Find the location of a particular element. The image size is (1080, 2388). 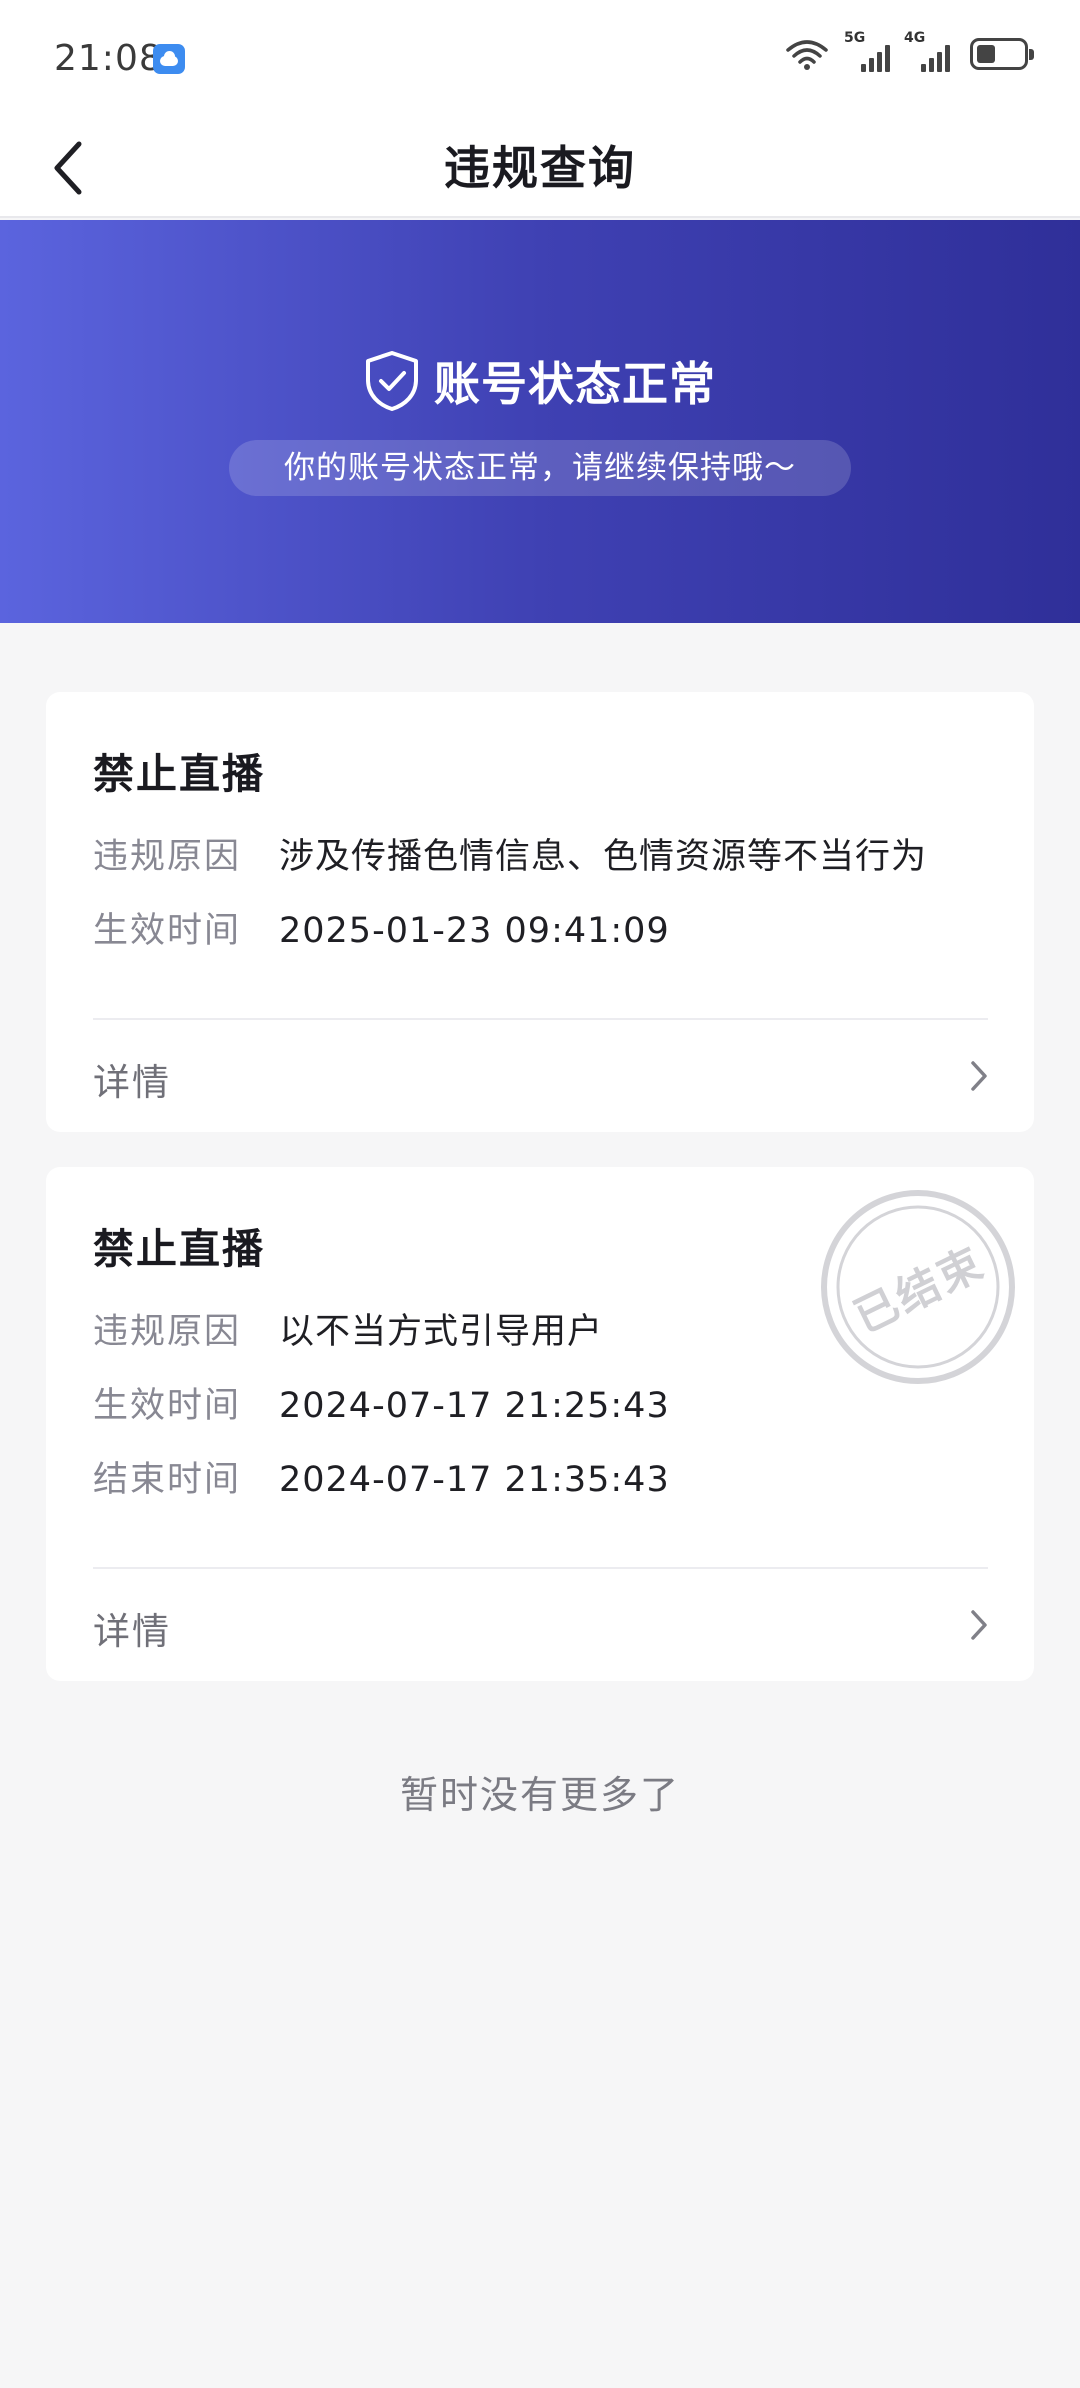

end-time-value: 2024-07-17 21:35:43 is located at coordinates (474, 1480).